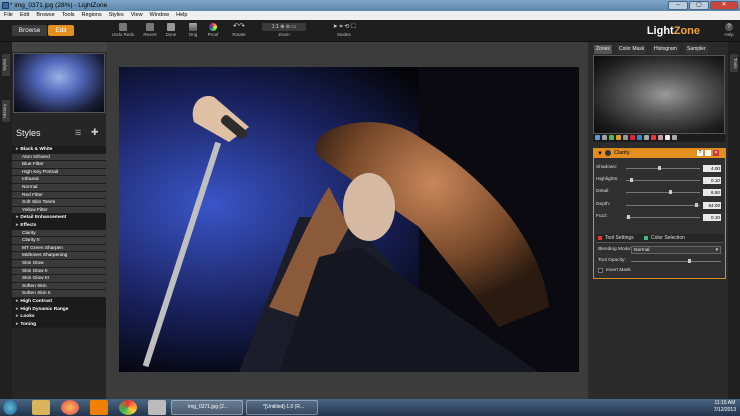 The height and width of the screenshot is (416, 740). I want to click on menu-view: View, so click(137, 15).